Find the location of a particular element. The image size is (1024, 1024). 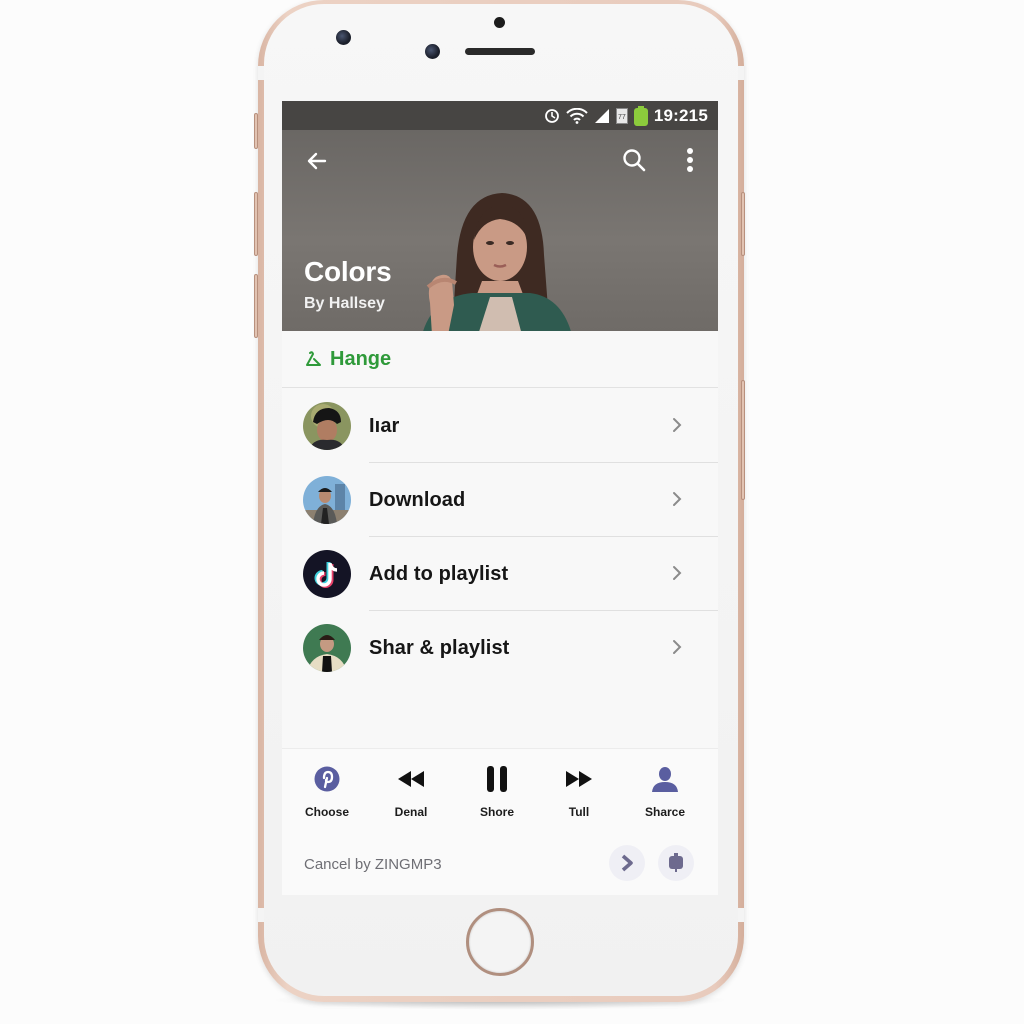

hange-action: Hange is located at coordinates (500, 359).